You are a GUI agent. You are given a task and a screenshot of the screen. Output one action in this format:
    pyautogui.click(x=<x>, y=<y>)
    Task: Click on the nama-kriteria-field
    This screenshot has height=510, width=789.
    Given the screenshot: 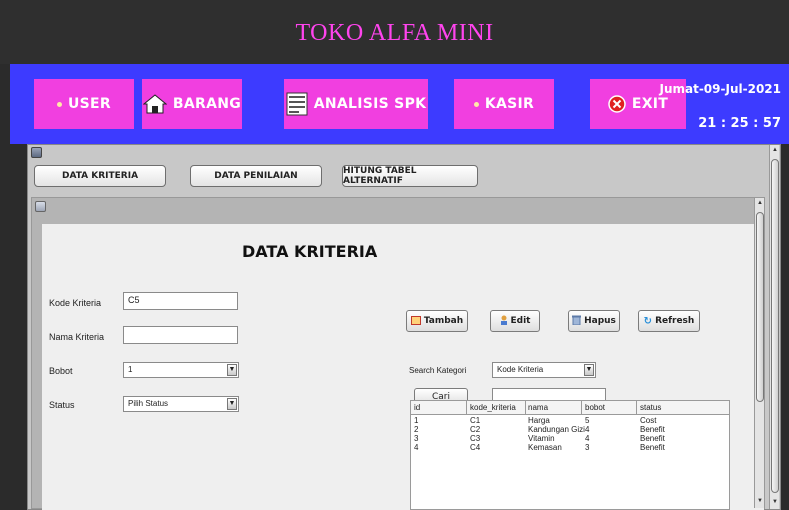 What is the action you would take?
    pyautogui.click(x=180, y=335)
    